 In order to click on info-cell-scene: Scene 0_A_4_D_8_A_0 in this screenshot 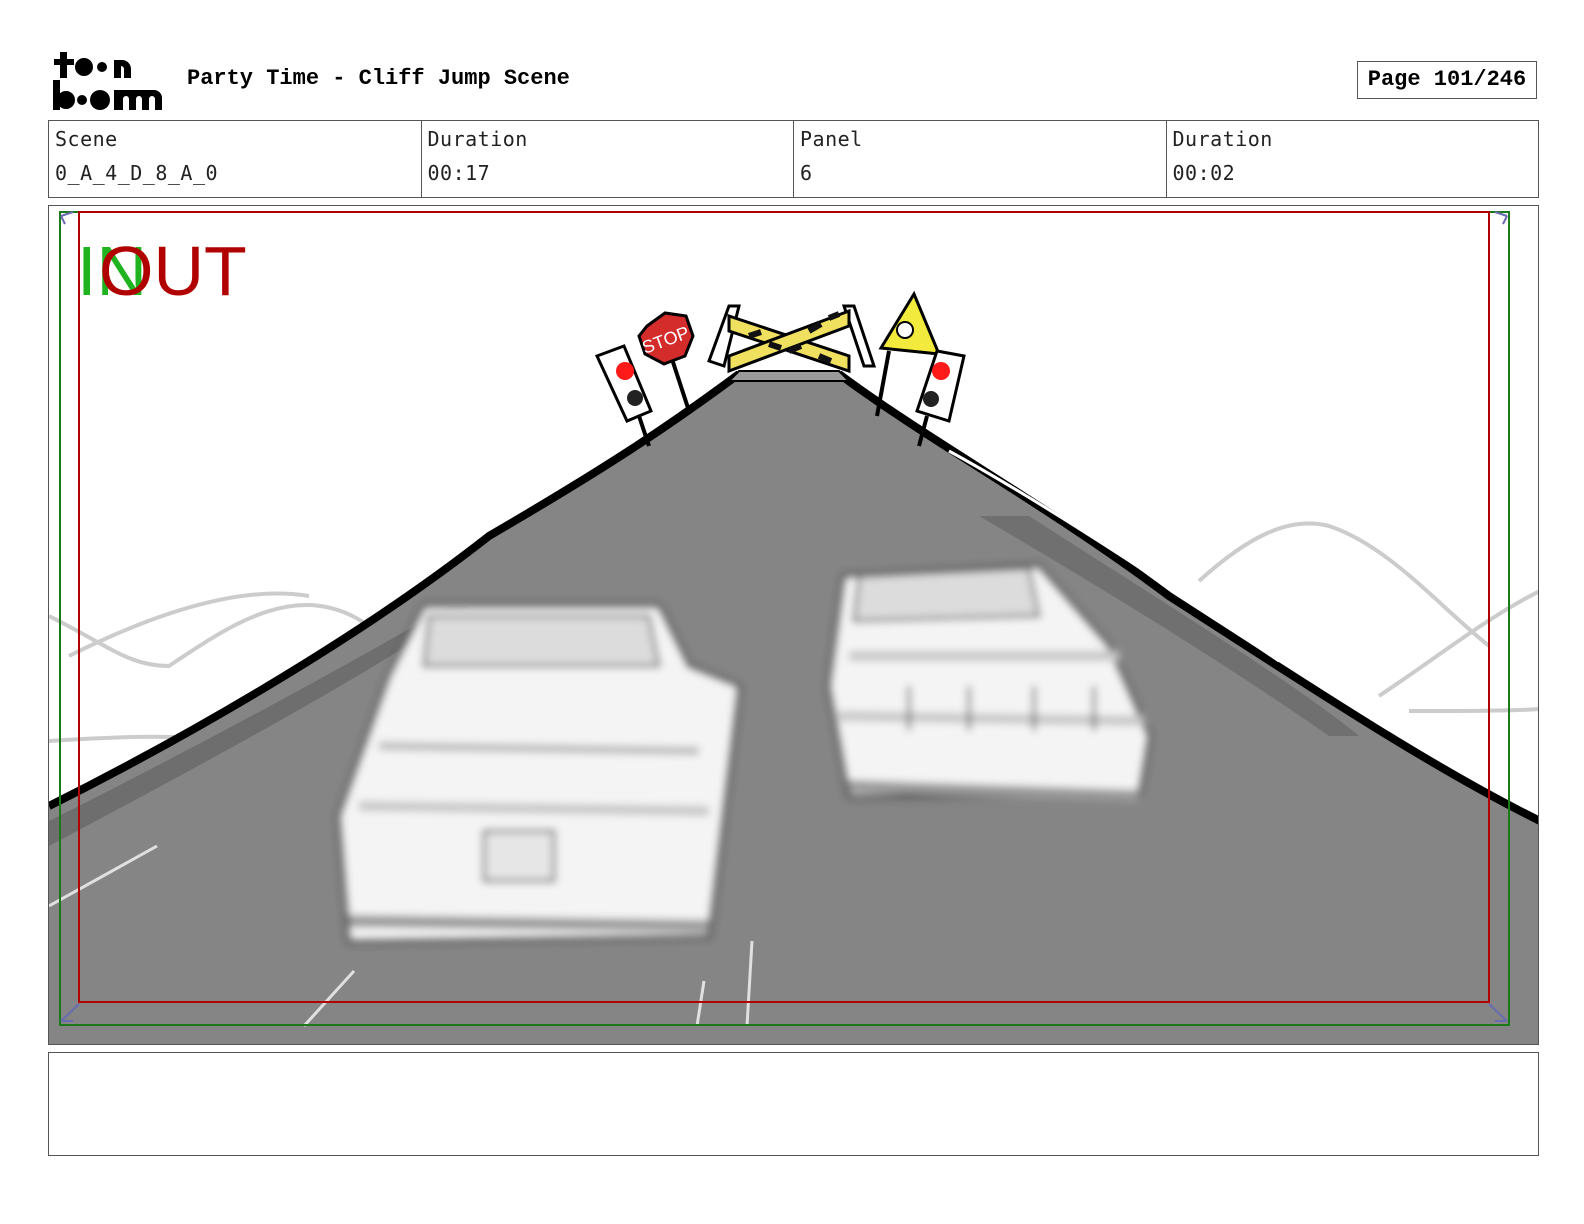, I will do `click(235, 159)`.